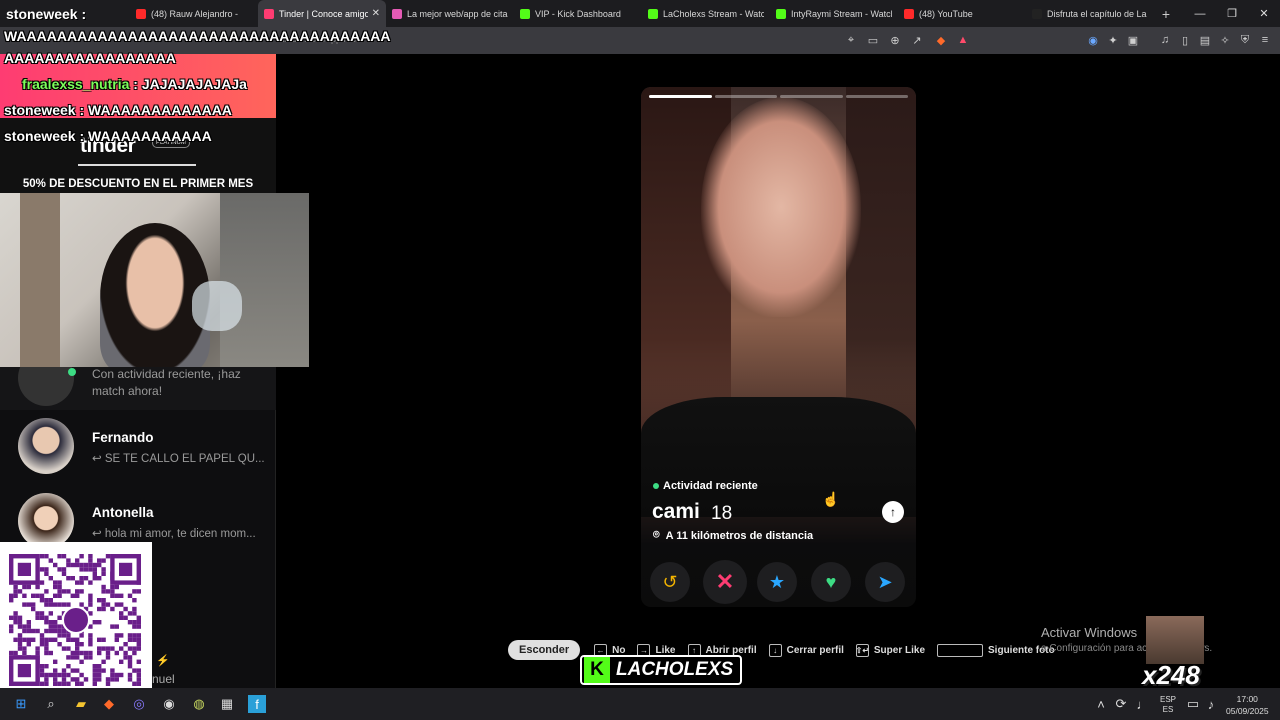  Describe the element at coordinates (895, 40) in the screenshot. I see `zoom-icon: ⊕` at that location.